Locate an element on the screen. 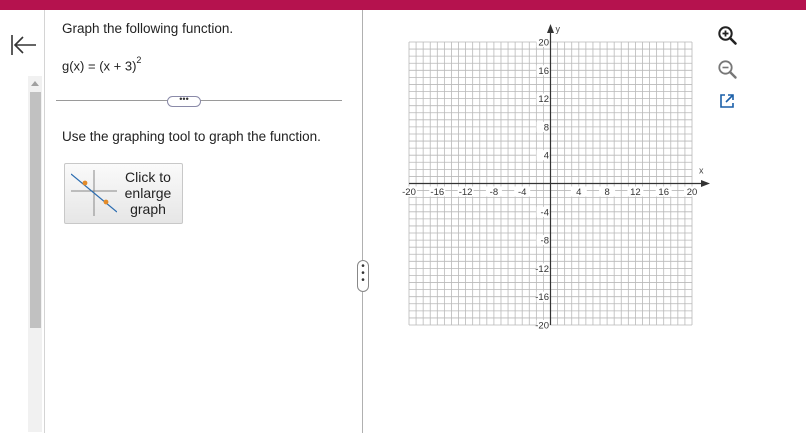 Image resolution: width=806 pixels, height=433 pixels. y-tick-label: -4 is located at coordinates (545, 212).